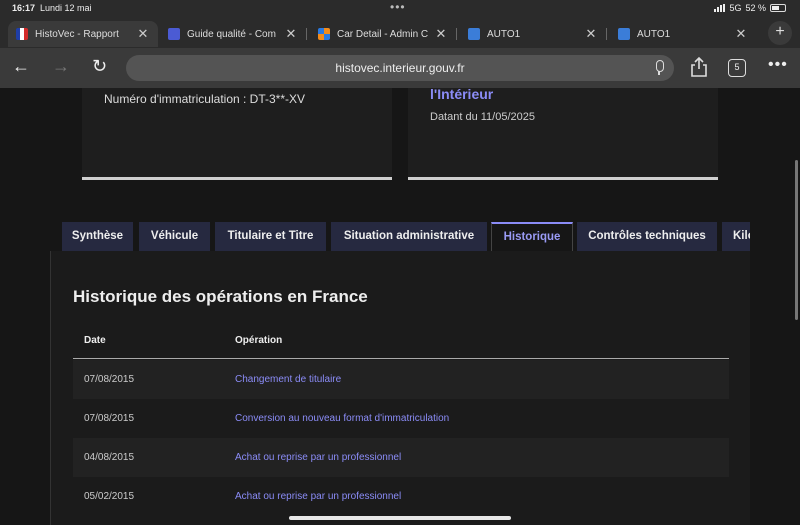 This screenshot has width=800, height=525. I want to click on back-arrow-icon: ←, so click(21, 66).